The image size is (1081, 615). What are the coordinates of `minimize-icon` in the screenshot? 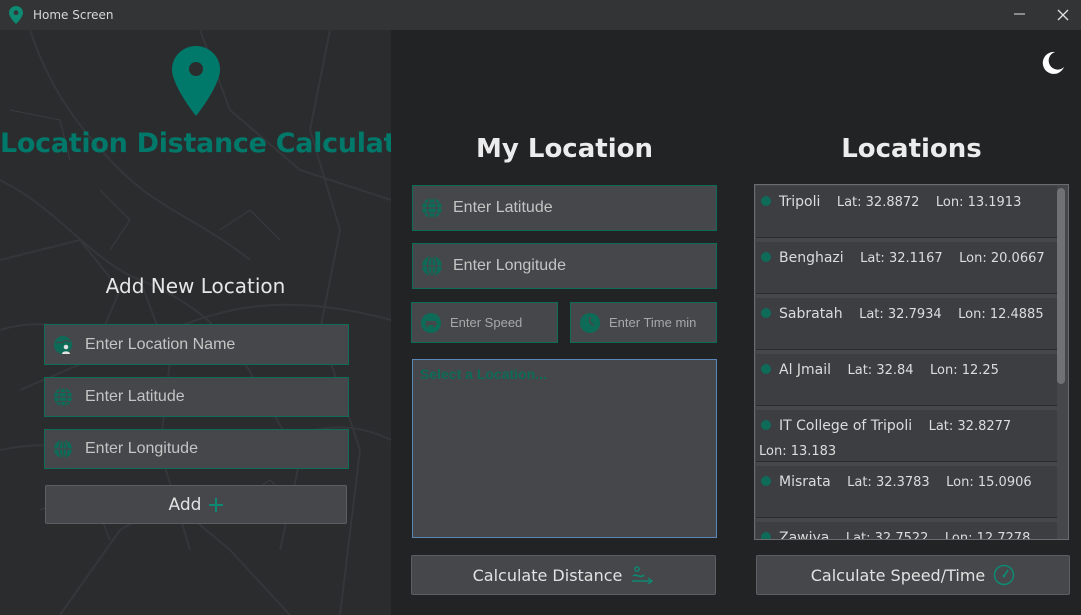 It's located at (1019, 14).